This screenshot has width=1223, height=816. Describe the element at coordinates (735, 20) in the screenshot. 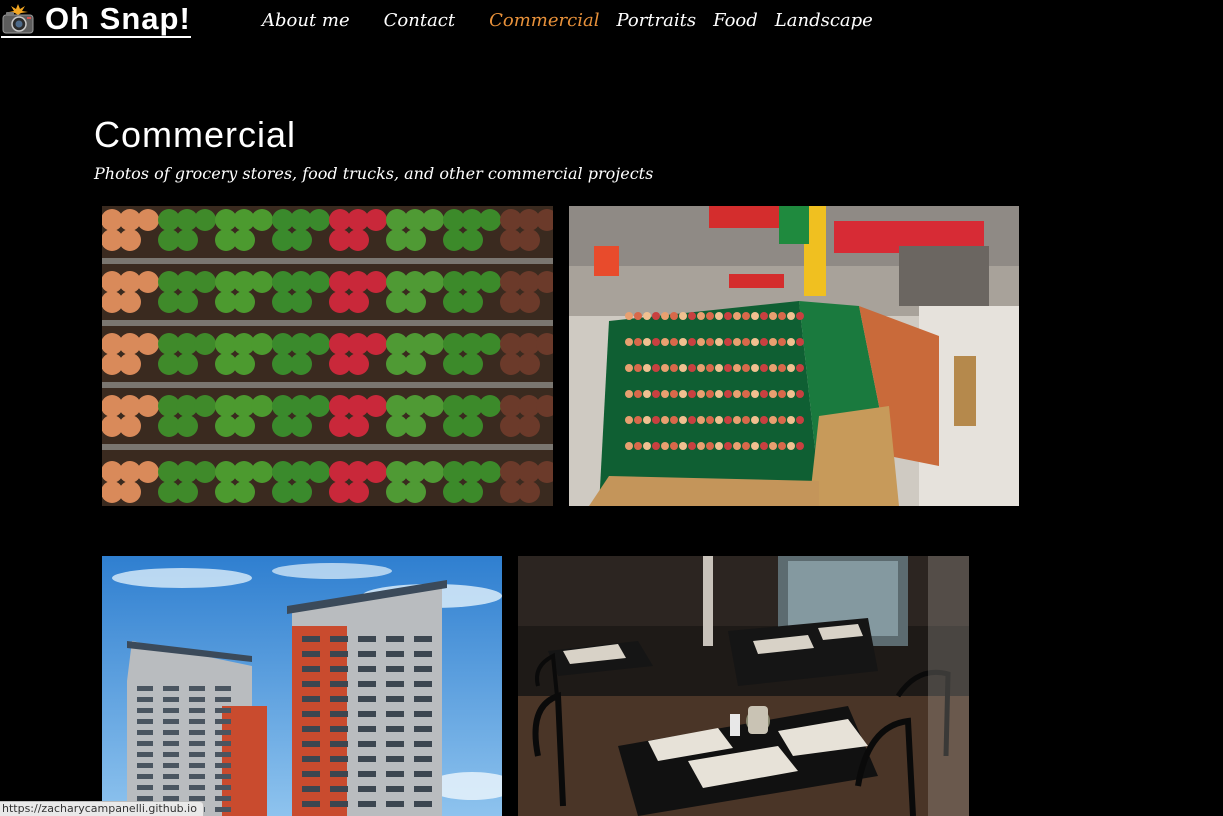

I see `nav-link-food: Food` at that location.